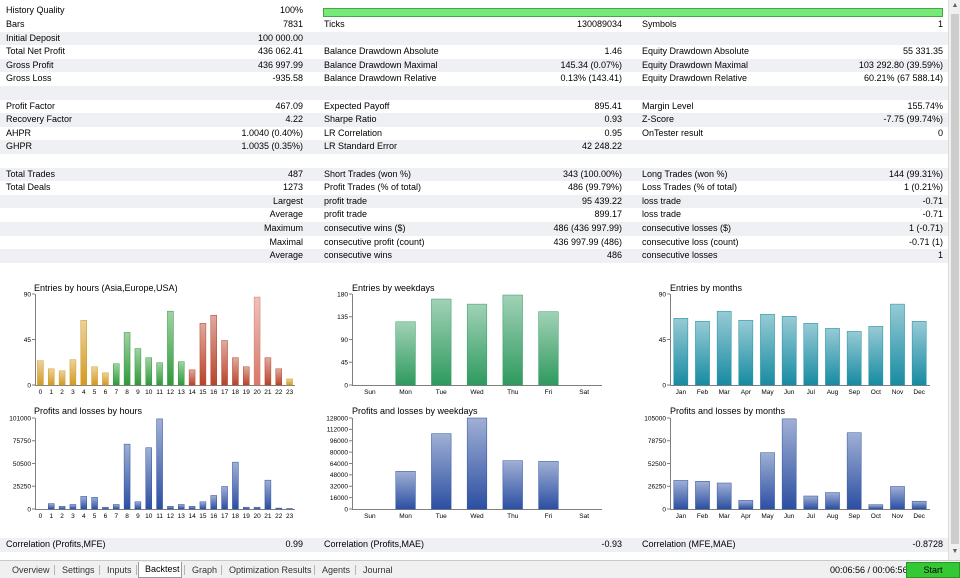  Describe the element at coordinates (690, 187) in the screenshot. I see `stat-label: Loss Trades (% of total)` at that location.